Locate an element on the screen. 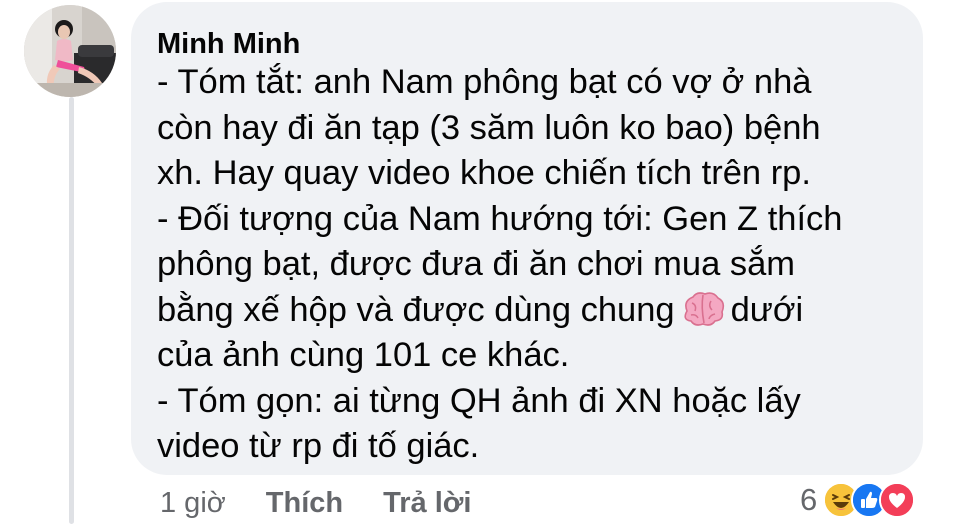 This screenshot has width=960, height=524. like-button: Thích is located at coordinates (304, 503).